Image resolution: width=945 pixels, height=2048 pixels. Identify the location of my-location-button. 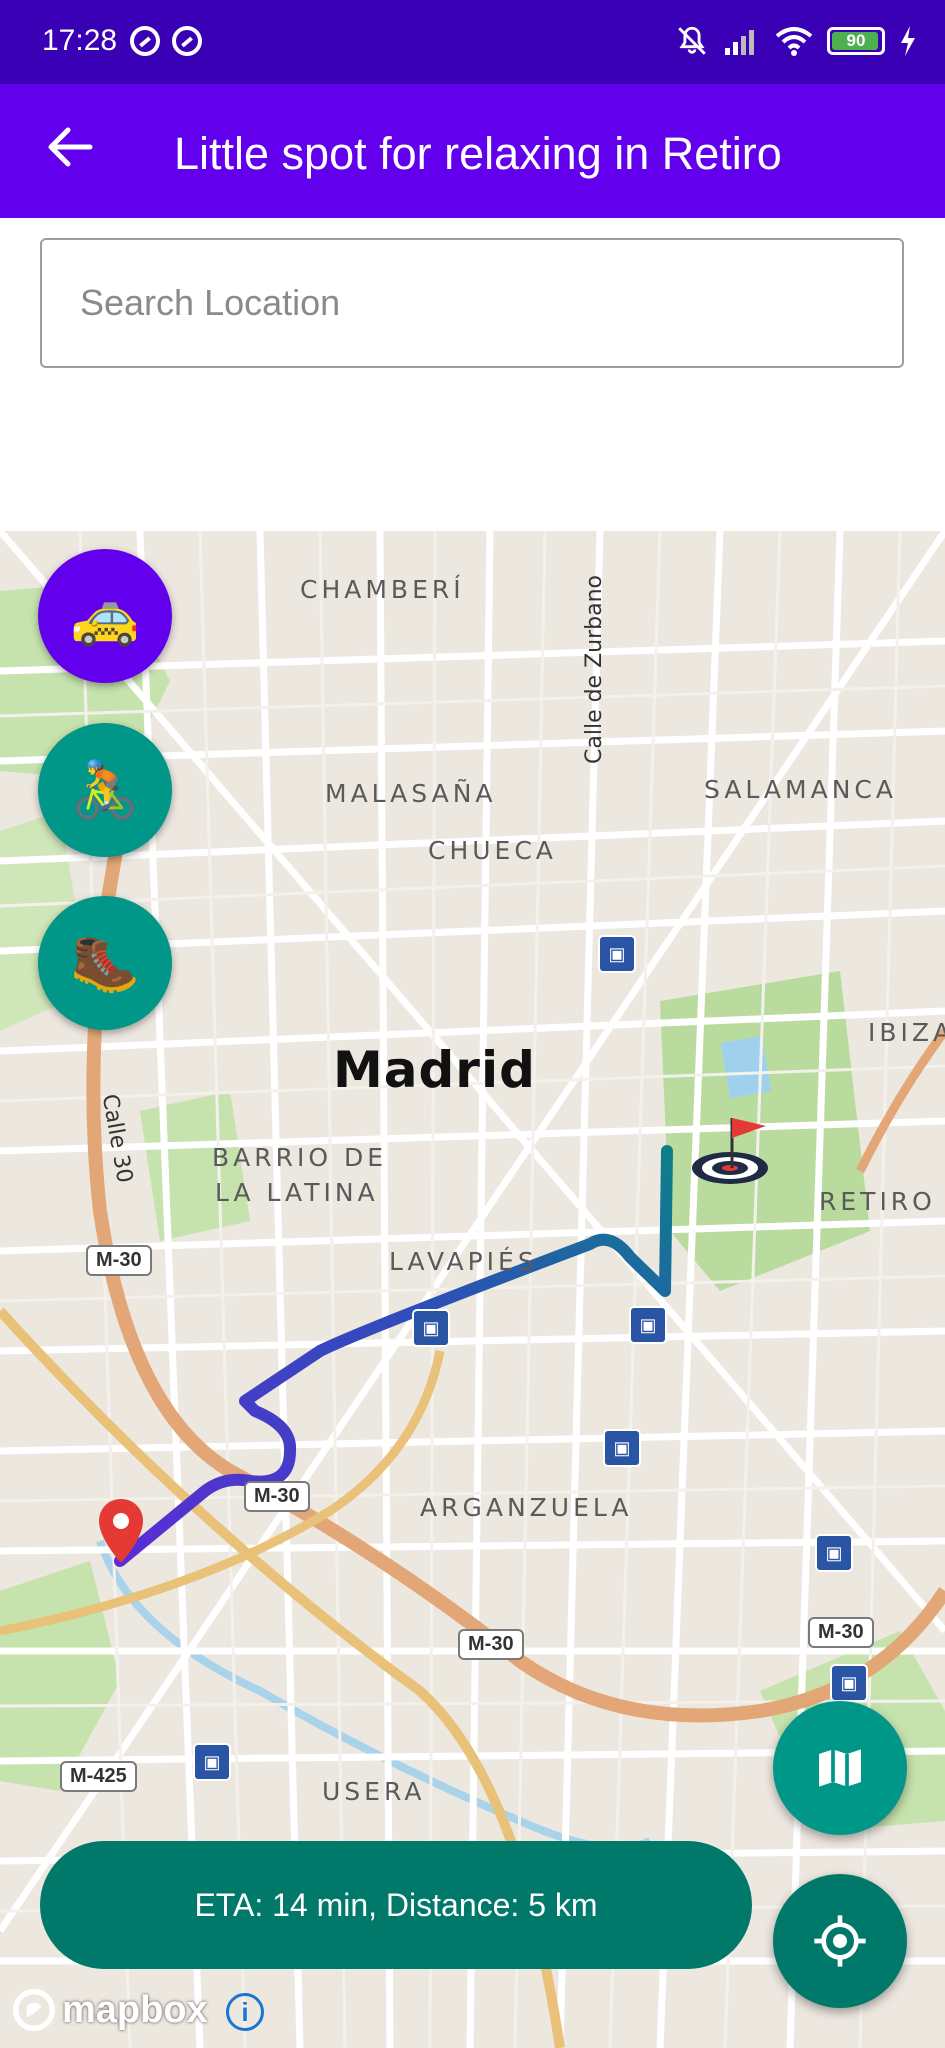
(840, 1941).